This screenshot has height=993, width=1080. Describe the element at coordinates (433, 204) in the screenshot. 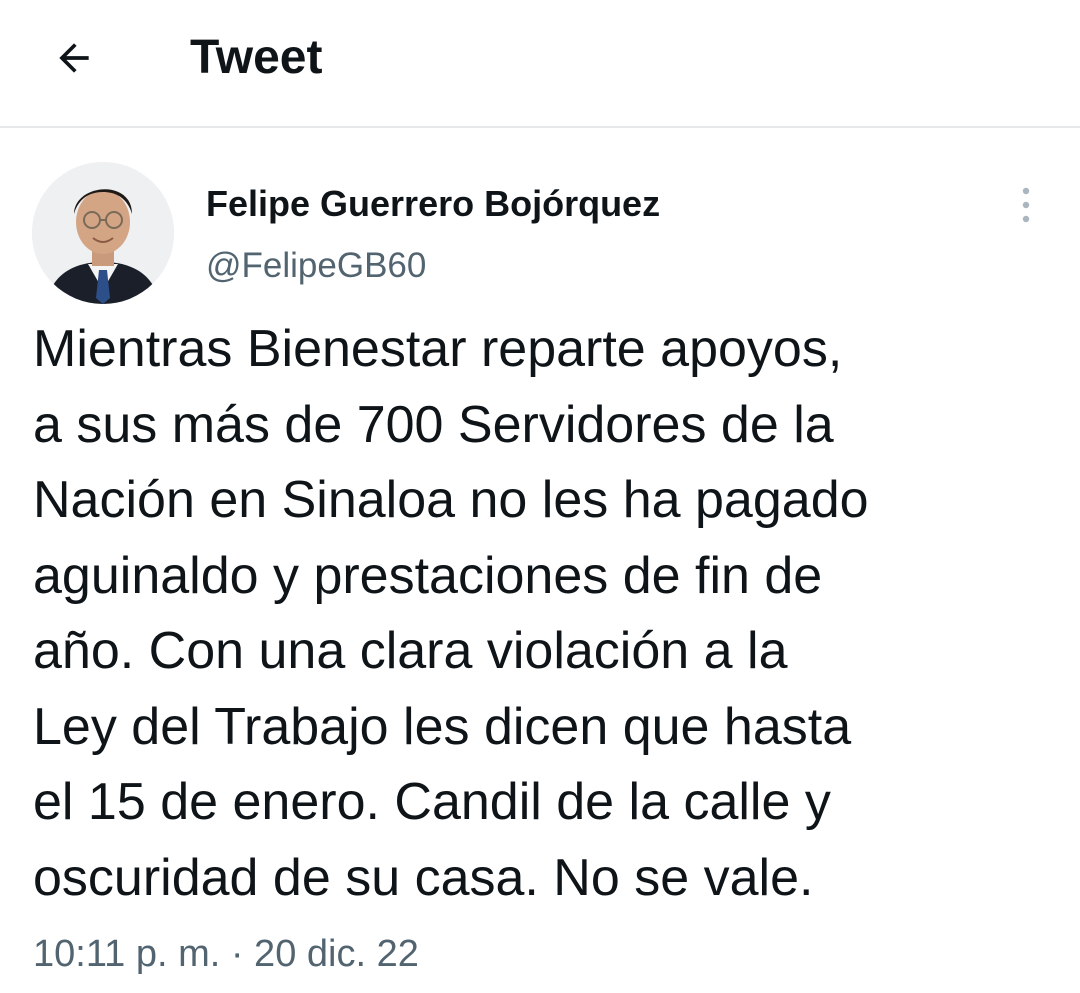

I see `author-name: Felipe Guerrero Bojórquez` at that location.